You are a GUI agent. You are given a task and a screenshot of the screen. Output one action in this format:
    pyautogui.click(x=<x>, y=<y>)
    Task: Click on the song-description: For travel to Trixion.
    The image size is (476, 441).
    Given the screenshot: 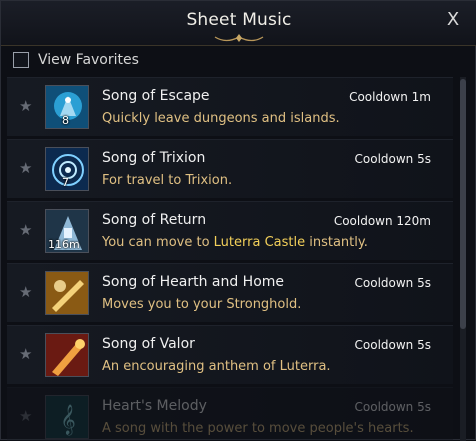 What is the action you would take?
    pyautogui.click(x=167, y=180)
    